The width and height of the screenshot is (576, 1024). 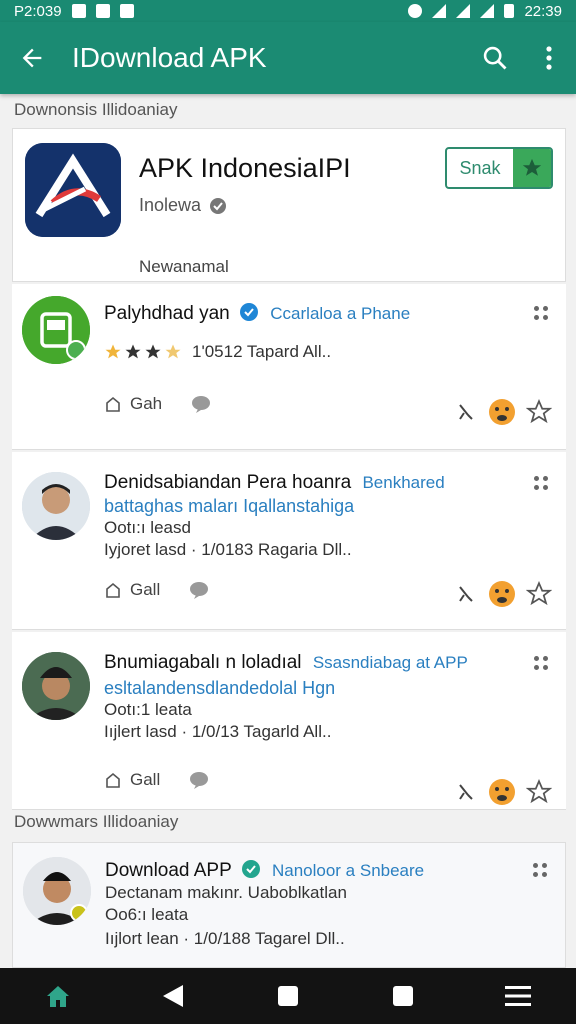 What do you see at coordinates (439, 11) in the screenshot?
I see `wifi-icon` at bounding box center [439, 11].